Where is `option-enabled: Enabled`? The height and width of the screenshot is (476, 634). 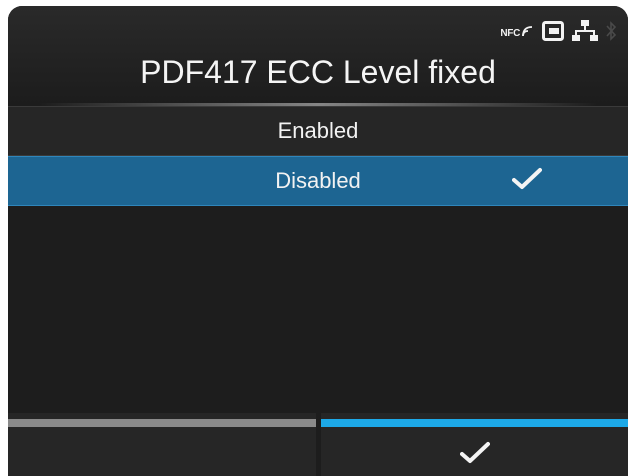
option-enabled: Enabled is located at coordinates (318, 131).